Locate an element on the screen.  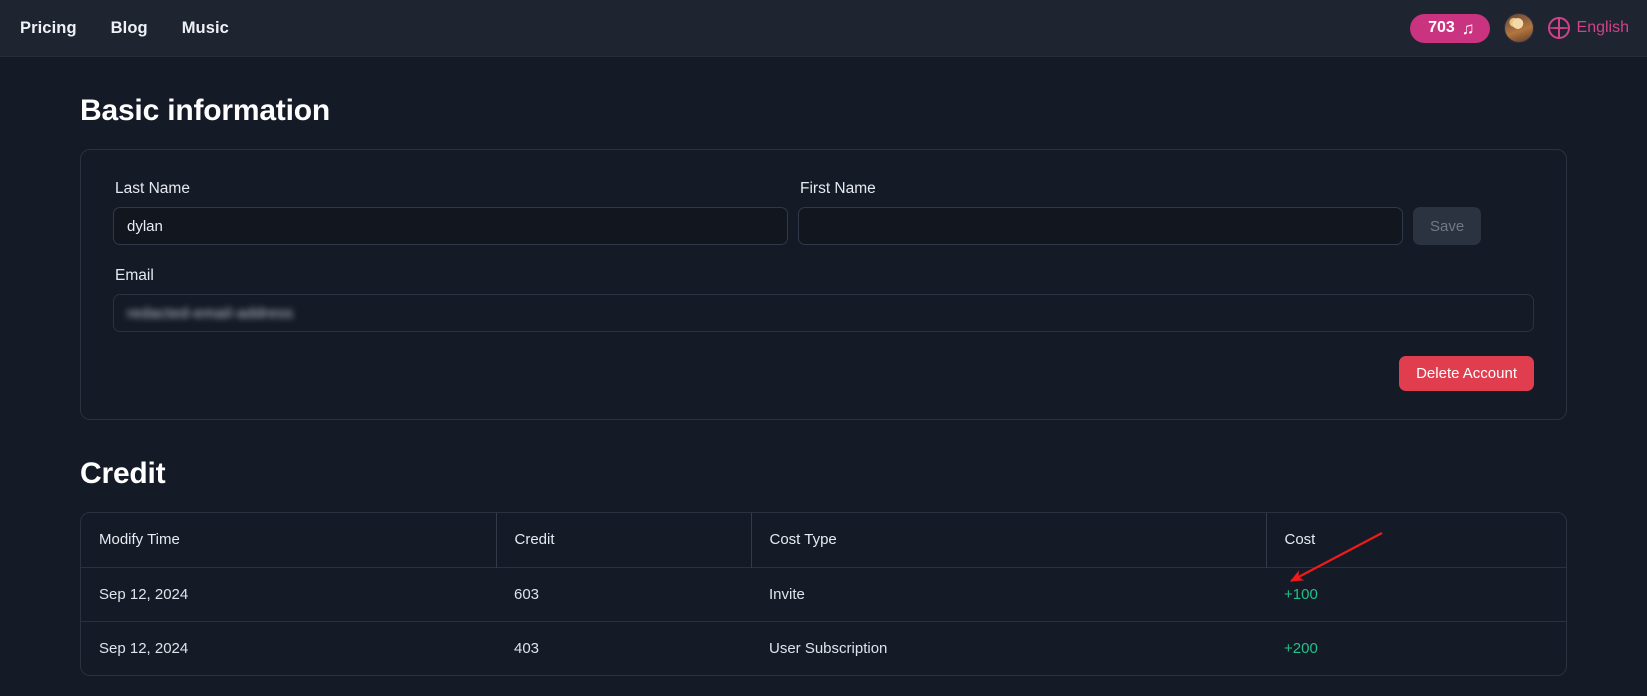
credit-badge-value: 703 is located at coordinates (1441, 27).